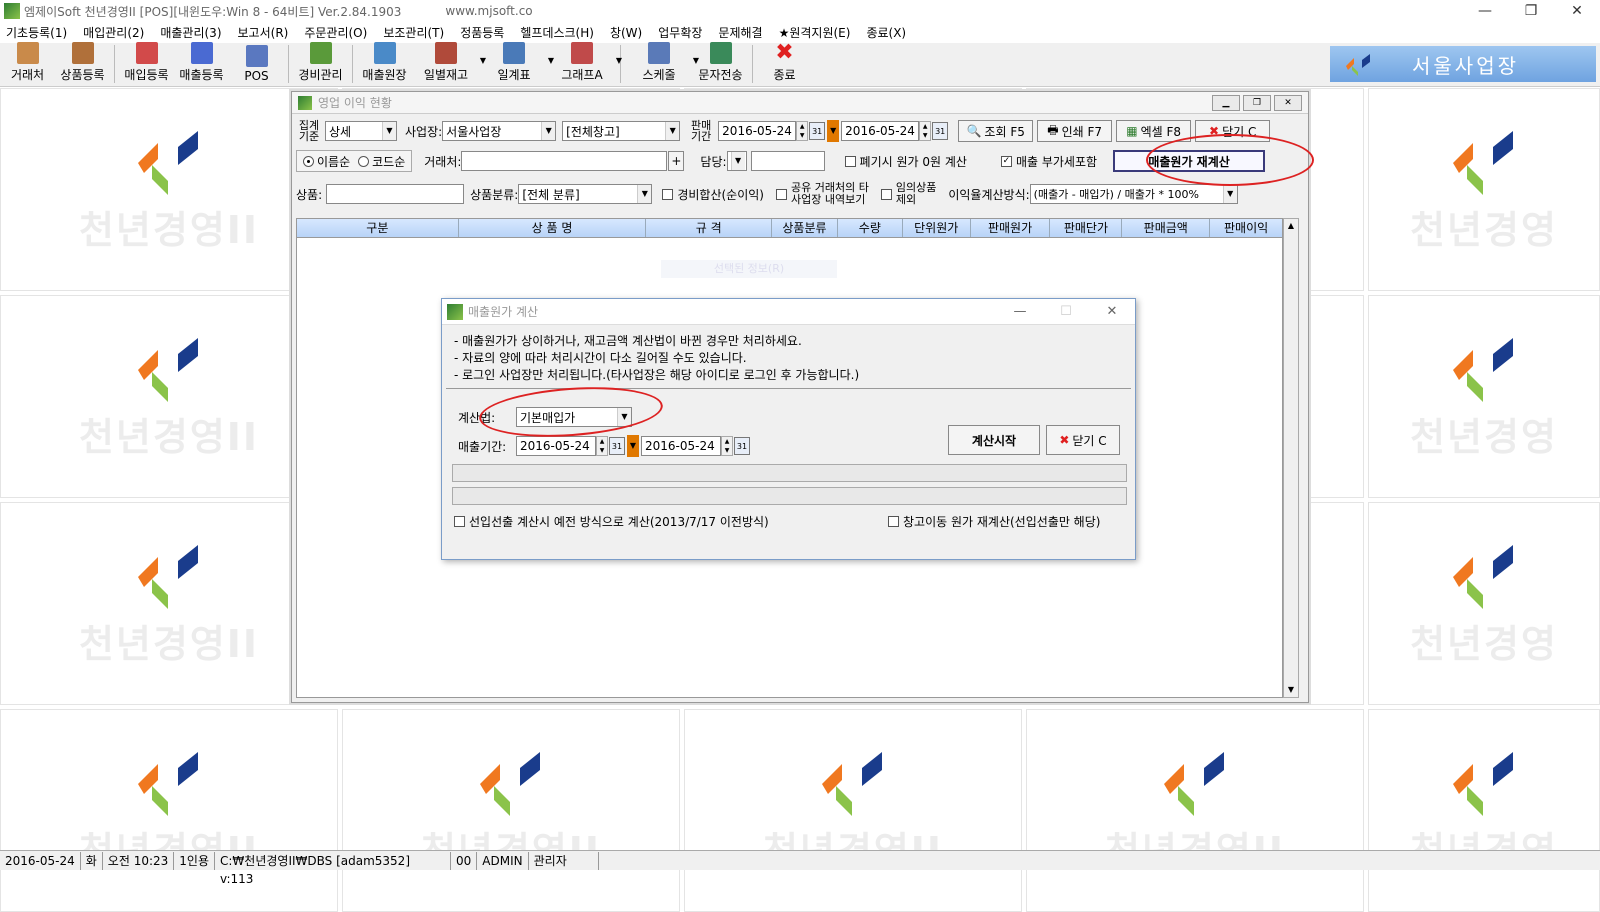 Image resolution: width=1600 pixels, height=912 pixels. What do you see at coordinates (709, 228) in the screenshot?
I see `column-header-spec: 규 격` at bounding box center [709, 228].